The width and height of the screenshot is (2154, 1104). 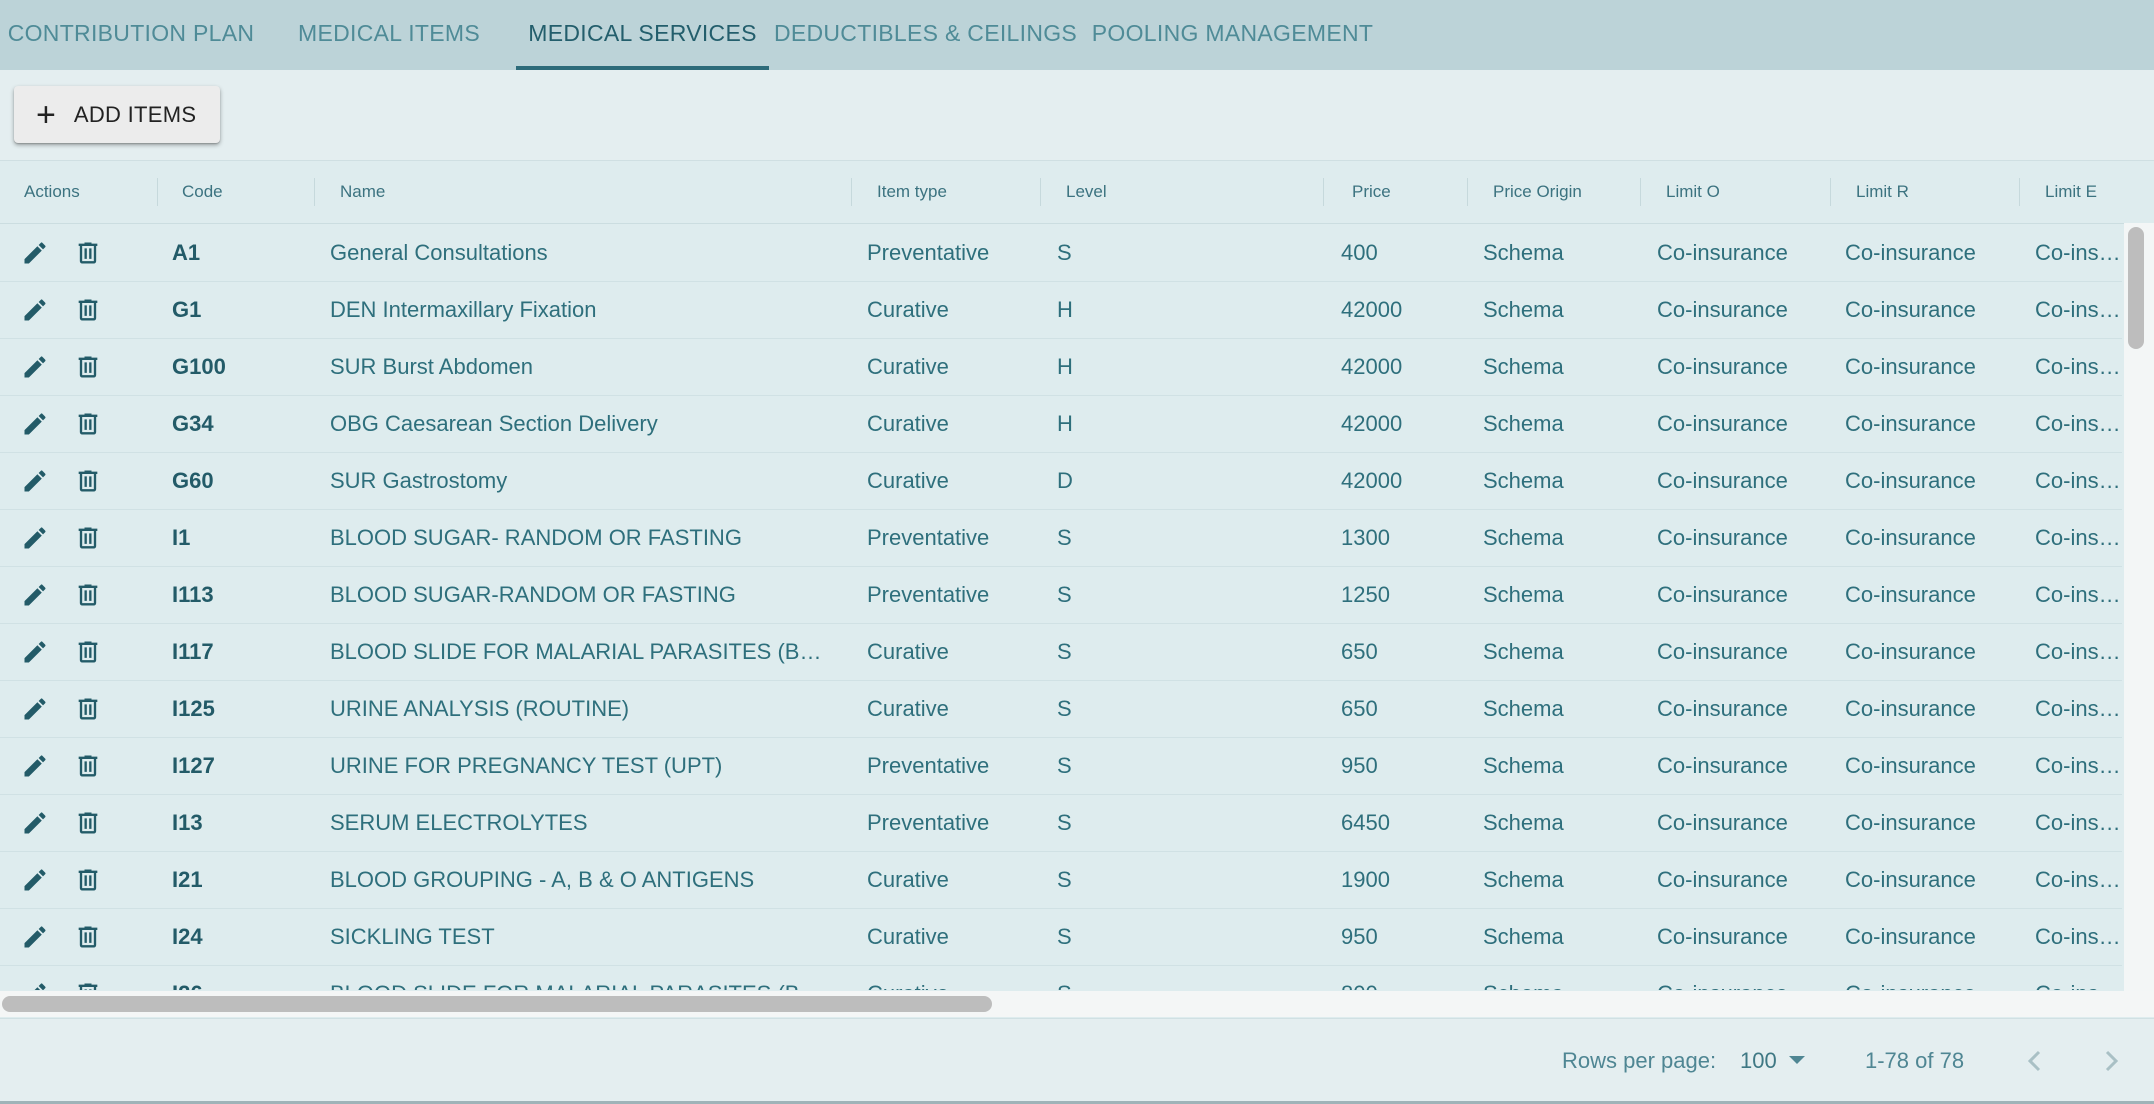 What do you see at coordinates (1371, 192) in the screenshot?
I see `column-header-price: Price` at bounding box center [1371, 192].